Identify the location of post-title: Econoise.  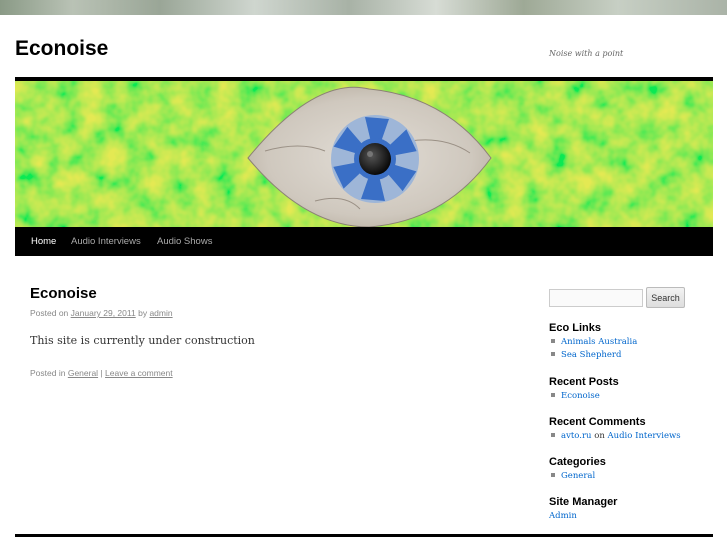
(63, 293).